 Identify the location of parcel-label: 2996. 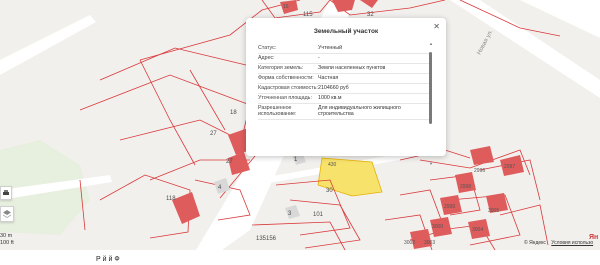
(479, 171).